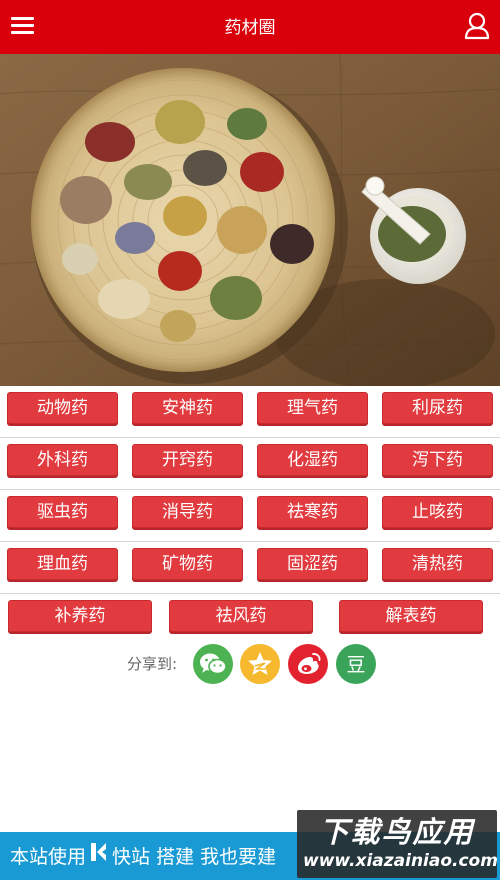  I want to click on category-button: 清热药, so click(437, 564).